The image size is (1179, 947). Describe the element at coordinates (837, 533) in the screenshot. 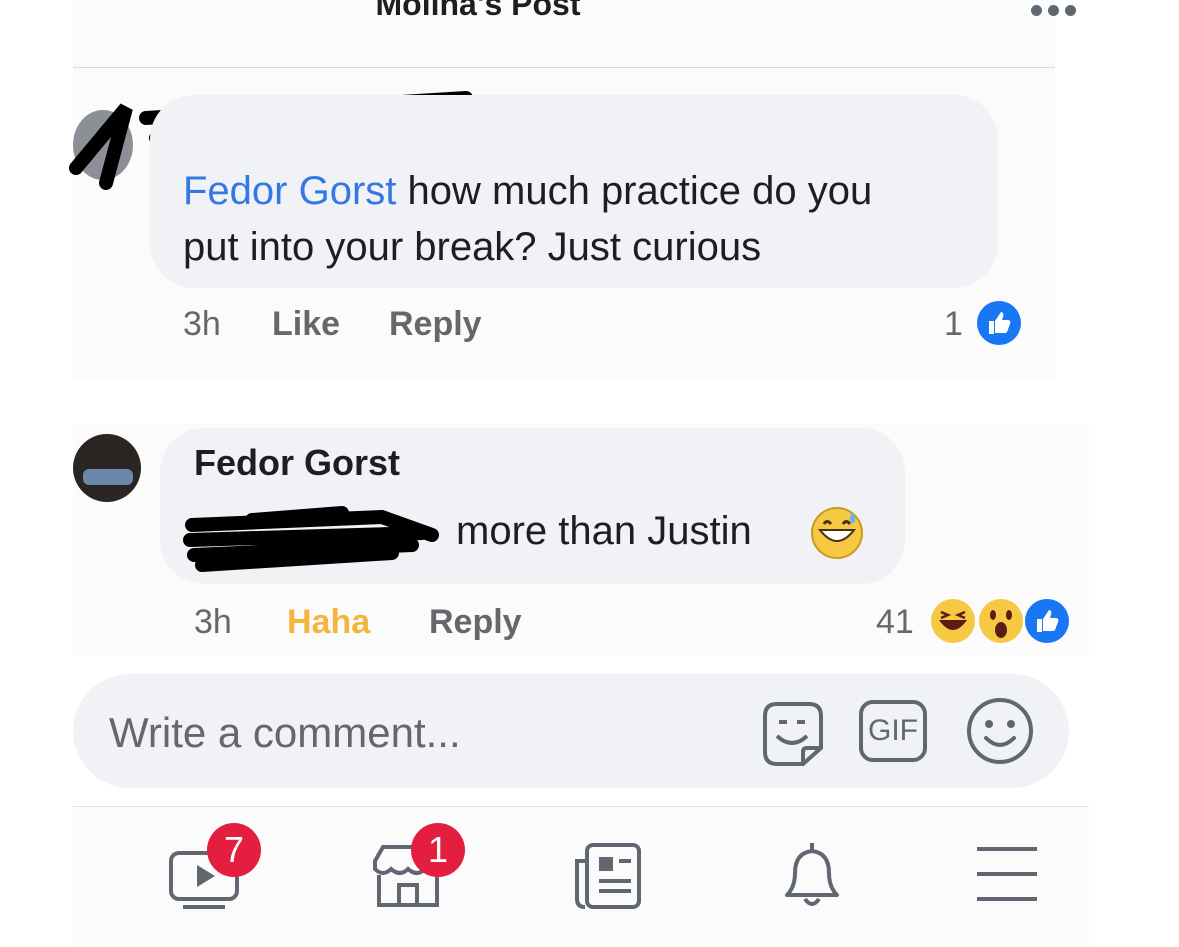

I see `grinning-sweat-emoji` at that location.